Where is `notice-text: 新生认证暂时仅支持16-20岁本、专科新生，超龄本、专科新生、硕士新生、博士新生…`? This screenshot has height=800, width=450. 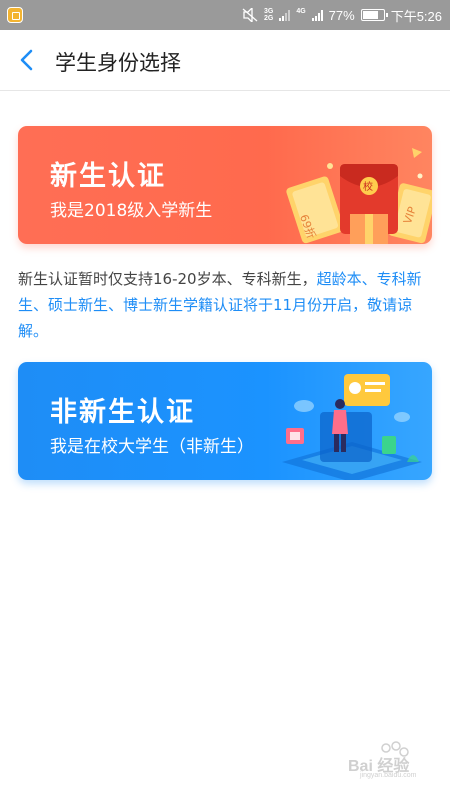
notice-text: 新生认证暂时仅支持16-20岁本、专科新生，超龄本、专科新生、硕士新生、博士新生… is located at coordinates (223, 305).